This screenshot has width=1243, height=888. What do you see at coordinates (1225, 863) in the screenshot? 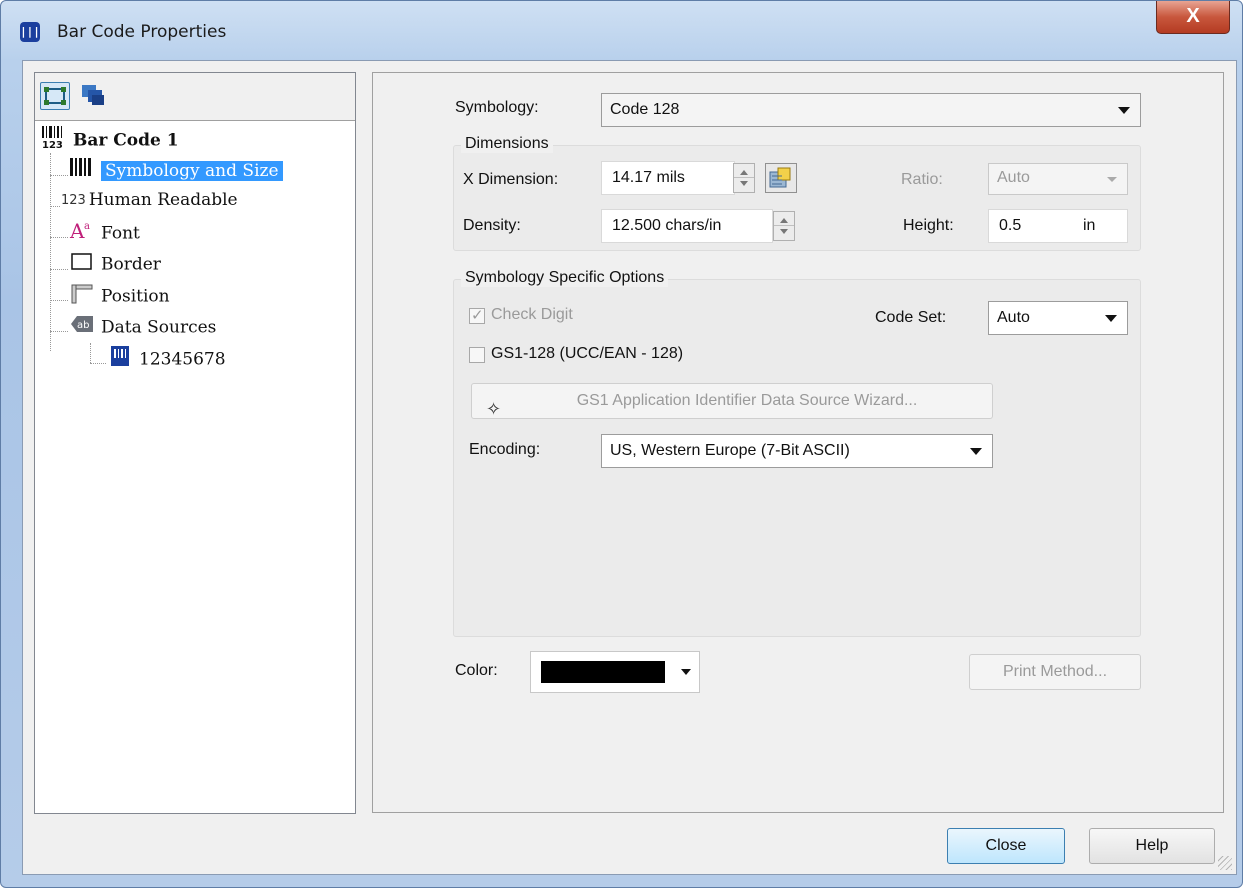
I see `resize-grip` at bounding box center [1225, 863].